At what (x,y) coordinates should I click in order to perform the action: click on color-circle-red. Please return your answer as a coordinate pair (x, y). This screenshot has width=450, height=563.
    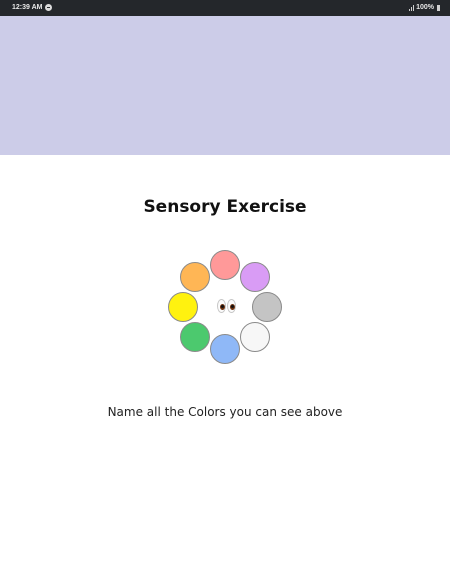
    Looking at the image, I should click on (225, 265).